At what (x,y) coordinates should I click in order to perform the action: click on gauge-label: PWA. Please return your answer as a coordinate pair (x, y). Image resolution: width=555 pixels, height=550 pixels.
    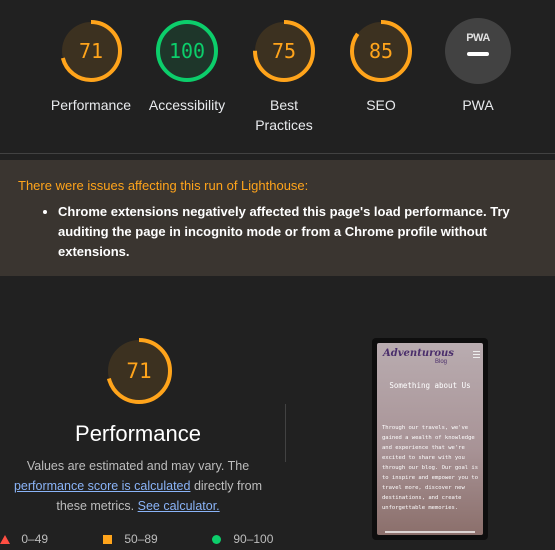
    Looking at the image, I should click on (478, 105).